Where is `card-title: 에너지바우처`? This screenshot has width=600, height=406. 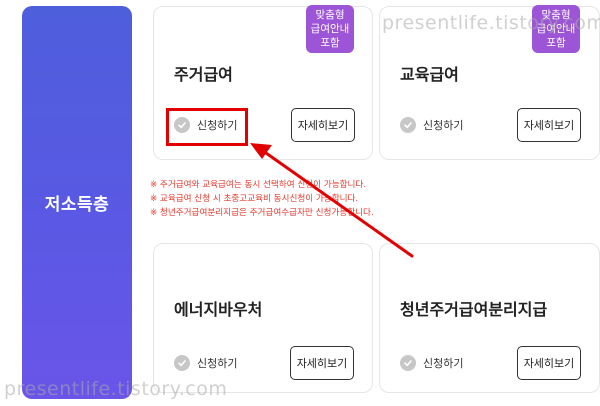
card-title: 에너지바우처 is located at coordinates (218, 309).